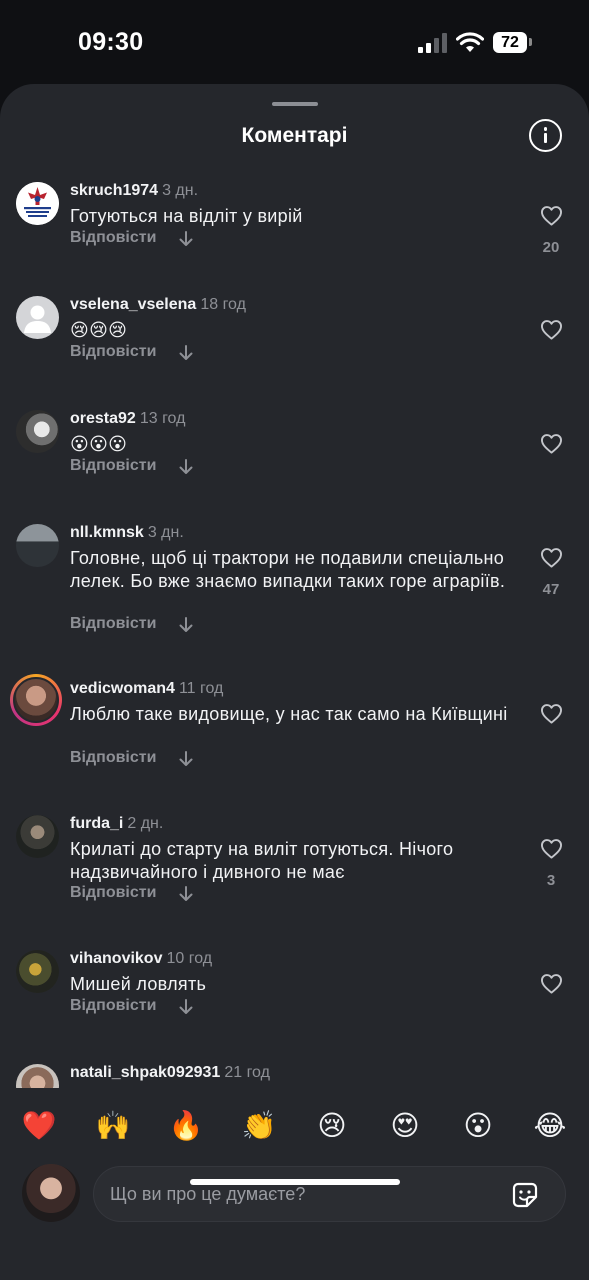 The width and height of the screenshot is (589, 1280). Describe the element at coordinates (545, 135) in the screenshot. I see `info-button` at that location.